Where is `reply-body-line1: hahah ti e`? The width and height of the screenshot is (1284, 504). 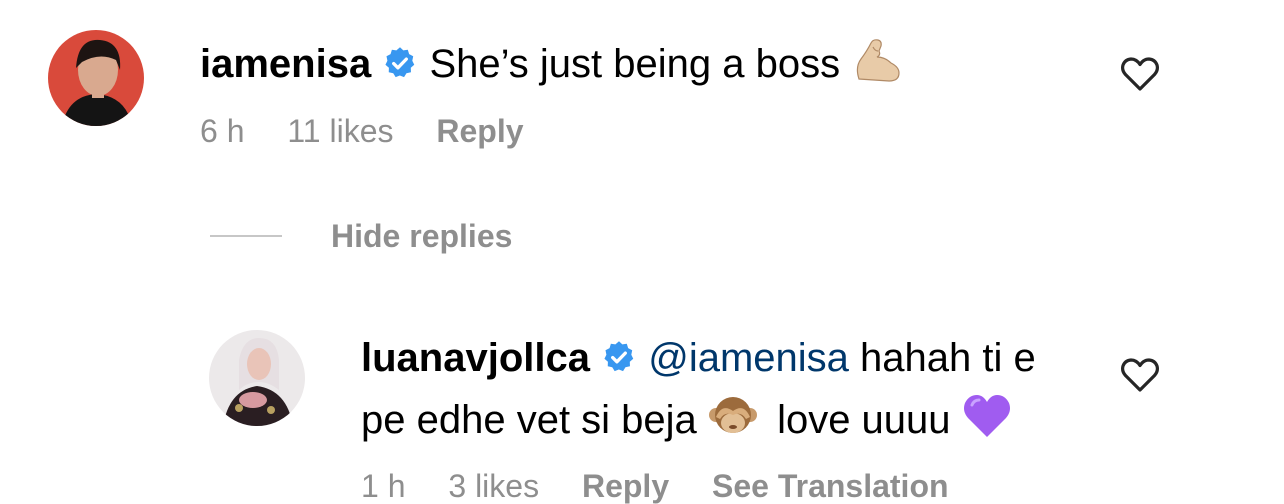 reply-body-line1: hahah ti e is located at coordinates (948, 358).